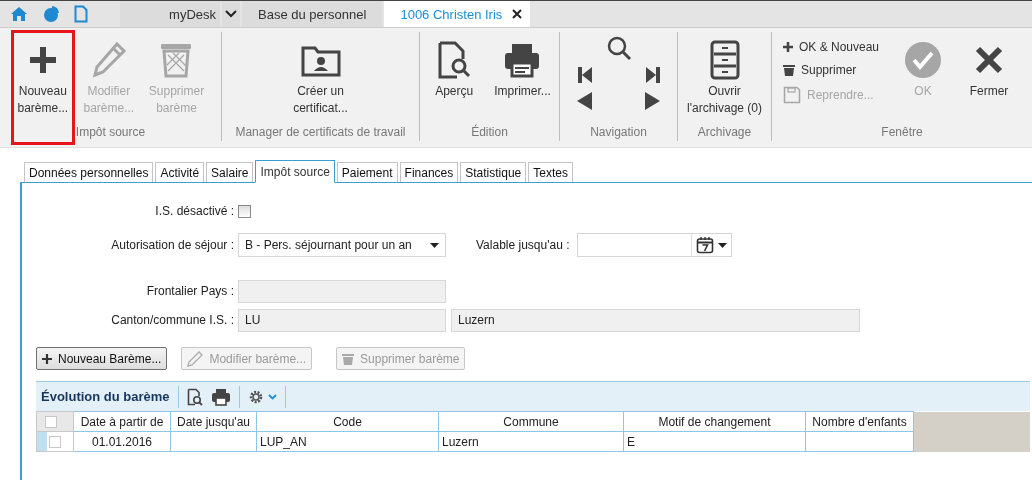 The height and width of the screenshot is (480, 1032). I want to click on first-record-icon, so click(584, 75).